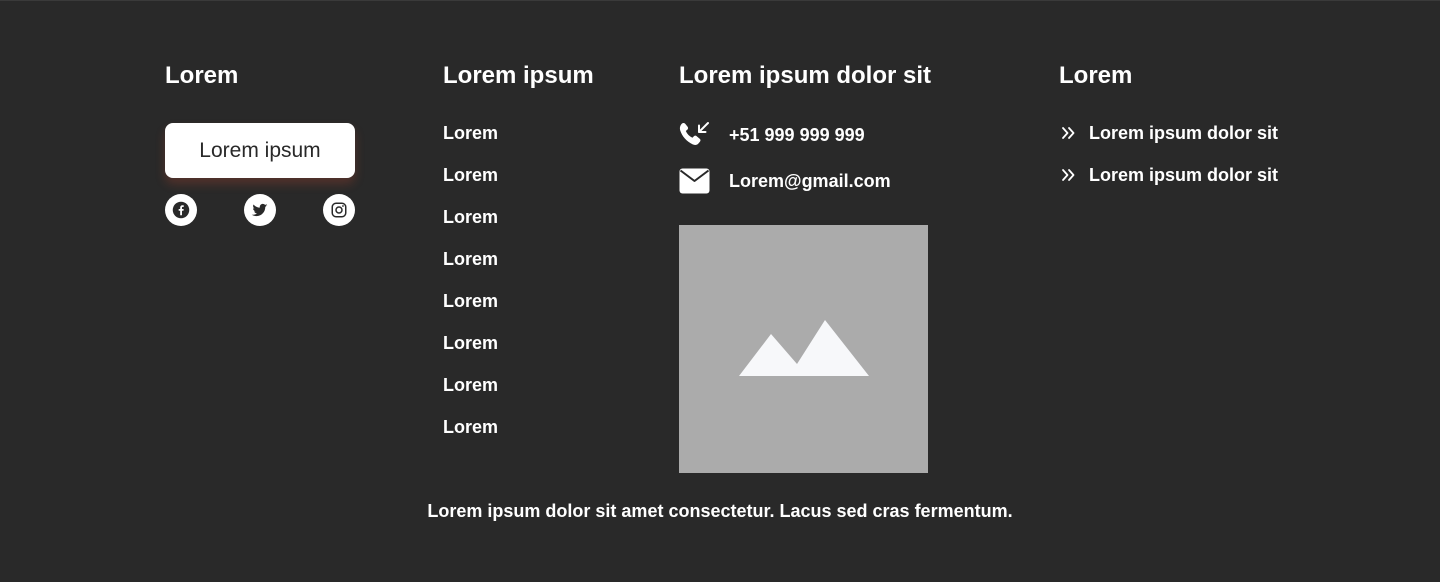 This screenshot has width=1440, height=582. I want to click on col1-title: Lorem, so click(202, 75).